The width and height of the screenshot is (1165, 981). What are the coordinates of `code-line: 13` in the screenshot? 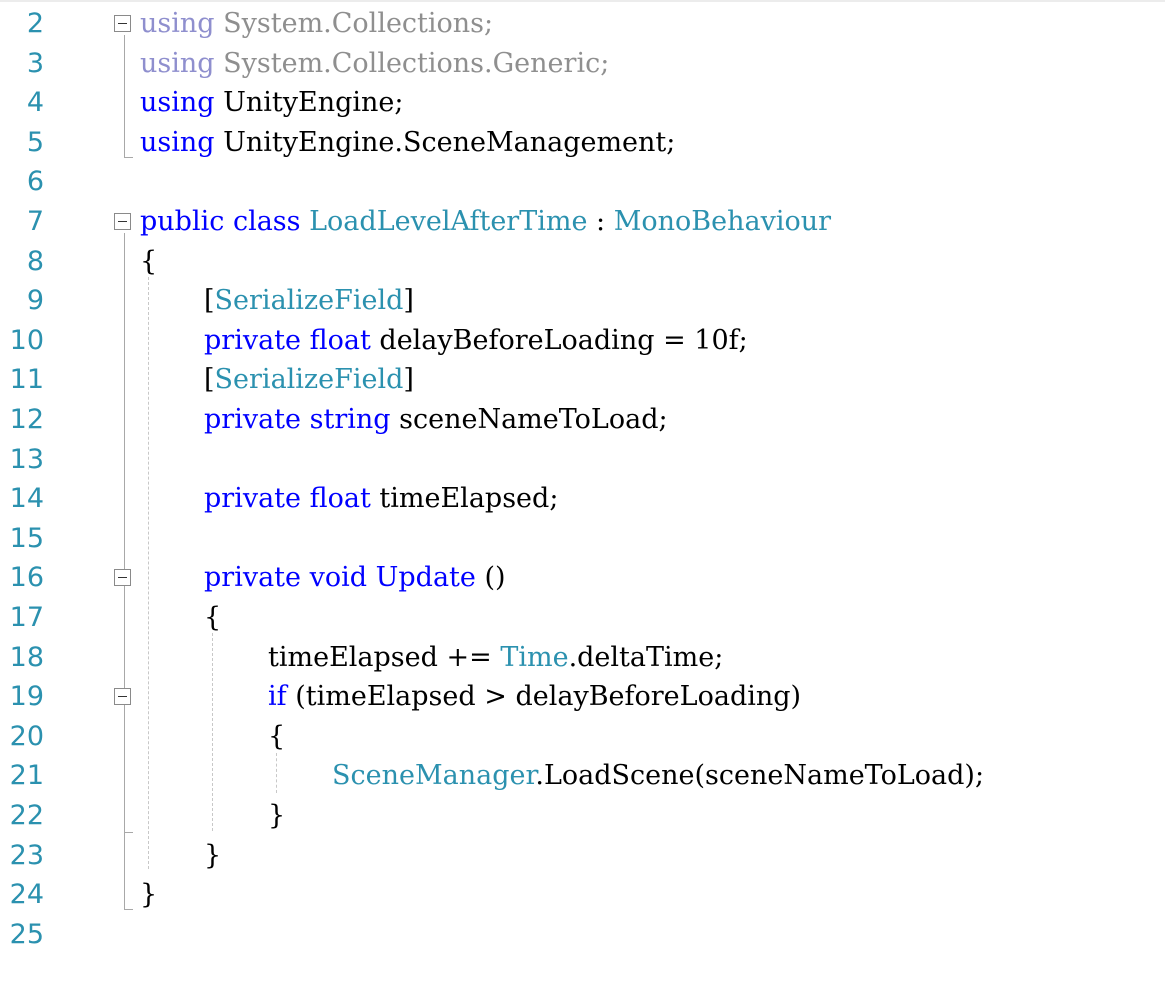 It's located at (582, 460).